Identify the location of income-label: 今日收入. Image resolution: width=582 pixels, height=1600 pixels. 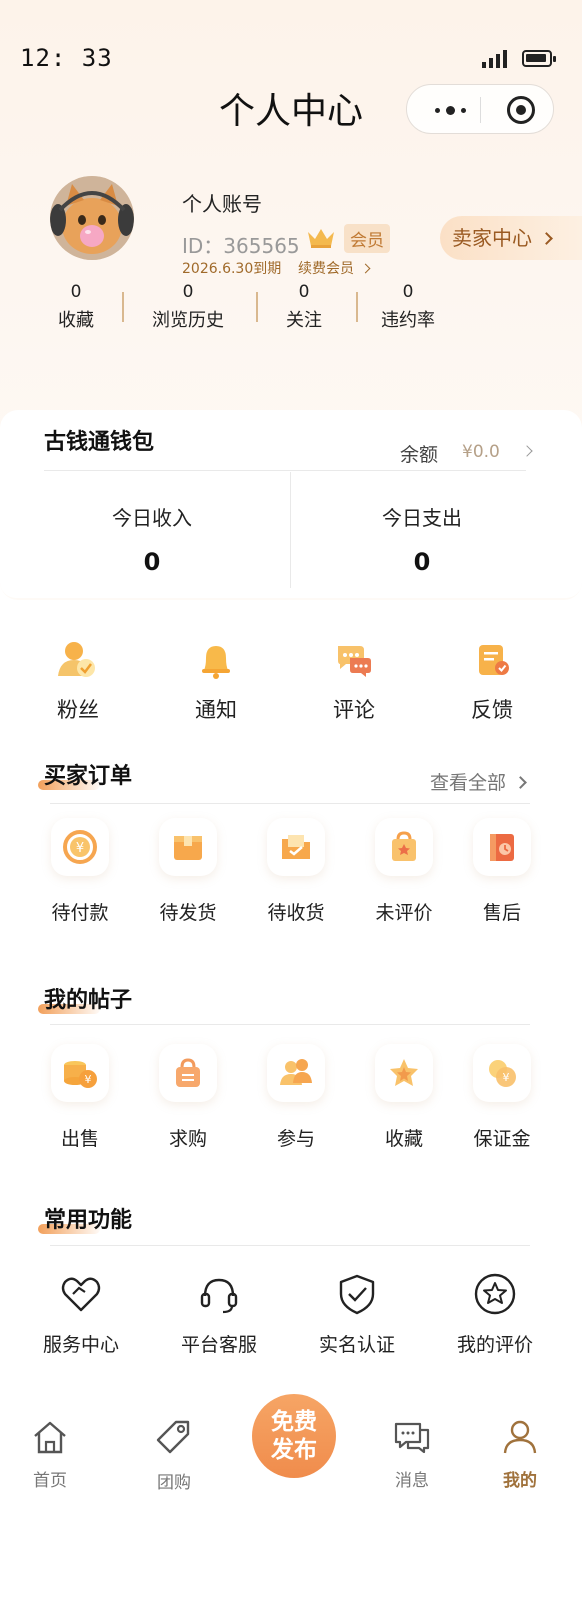
(152, 518).